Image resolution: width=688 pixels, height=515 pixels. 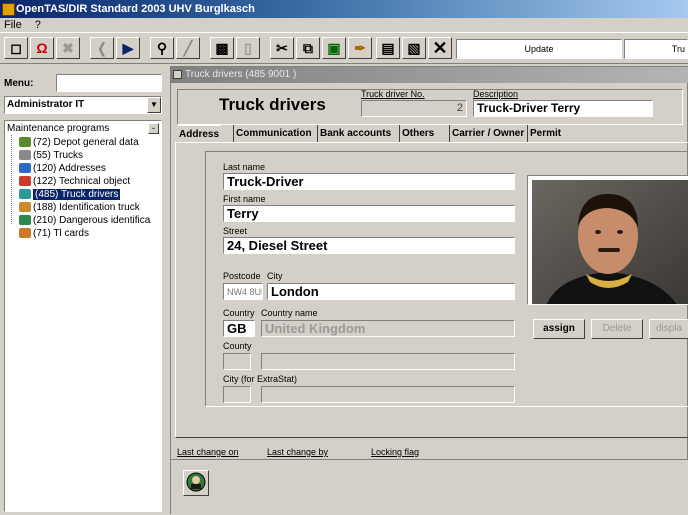 I want to click on driver-photo, so click(x=607, y=240).